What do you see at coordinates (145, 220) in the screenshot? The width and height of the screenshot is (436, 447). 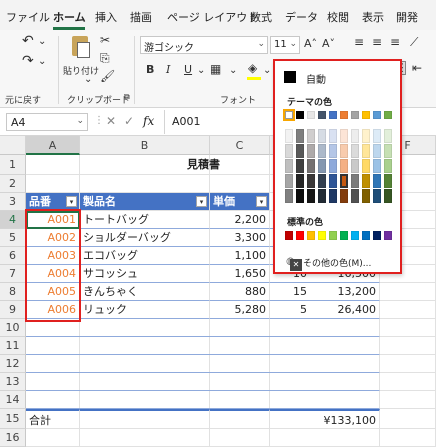 I see `cell-product-name: トートバッグ` at bounding box center [145, 220].